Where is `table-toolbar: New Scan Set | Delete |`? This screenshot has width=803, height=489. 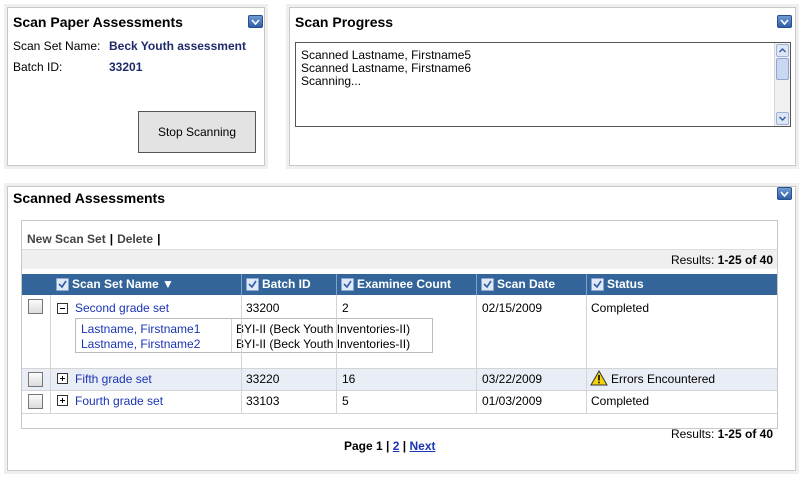 table-toolbar: New Scan Set | Delete | is located at coordinates (95, 239).